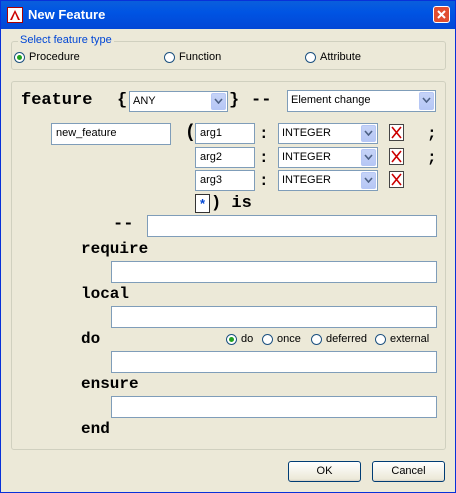  Describe the element at coordinates (292, 226) in the screenshot. I see `comment-input` at that location.